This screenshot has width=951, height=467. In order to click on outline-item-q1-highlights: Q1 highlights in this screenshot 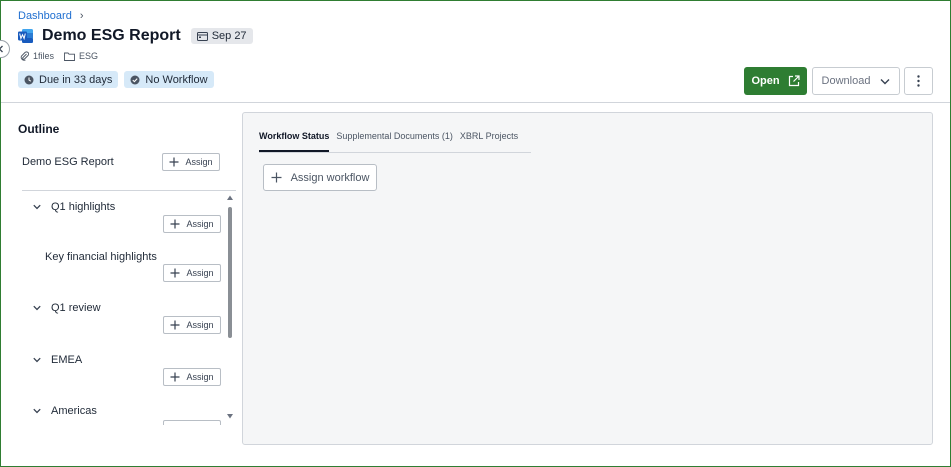, I will do `click(74, 207)`.